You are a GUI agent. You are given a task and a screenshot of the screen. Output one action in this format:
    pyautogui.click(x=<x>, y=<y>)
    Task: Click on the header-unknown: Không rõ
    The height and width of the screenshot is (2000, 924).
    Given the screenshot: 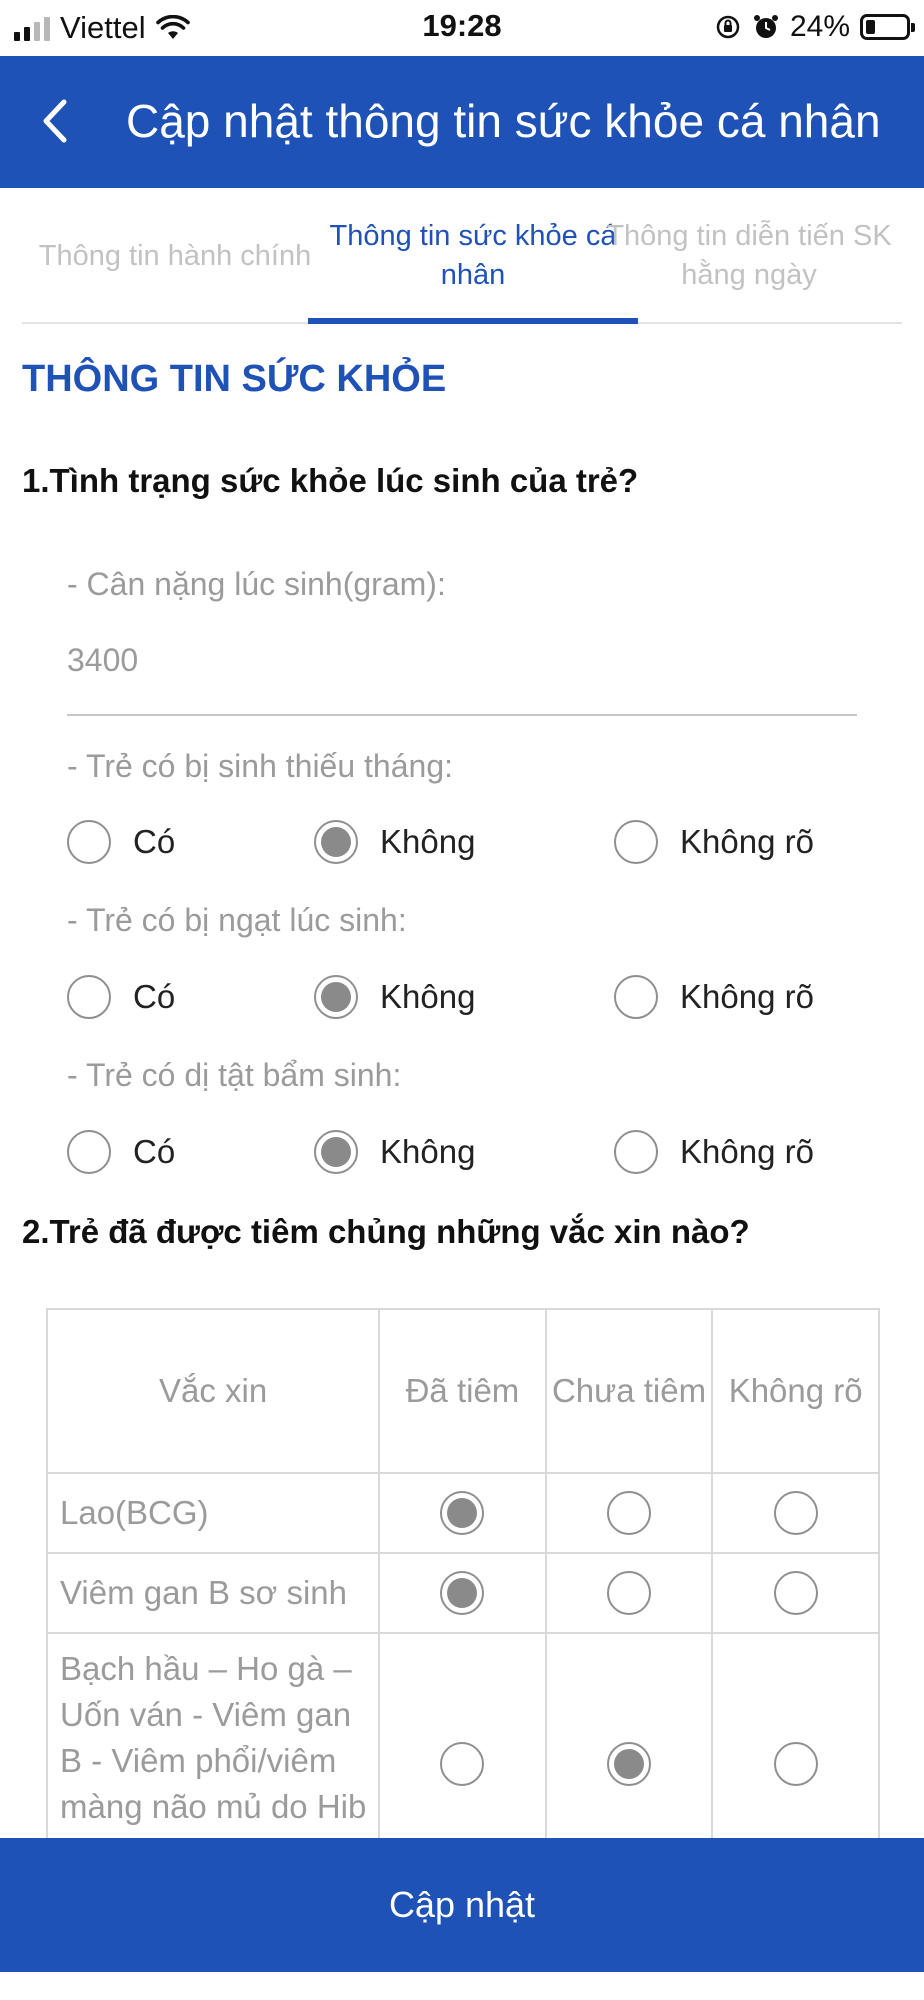 What is the action you would take?
    pyautogui.click(x=795, y=1391)
    